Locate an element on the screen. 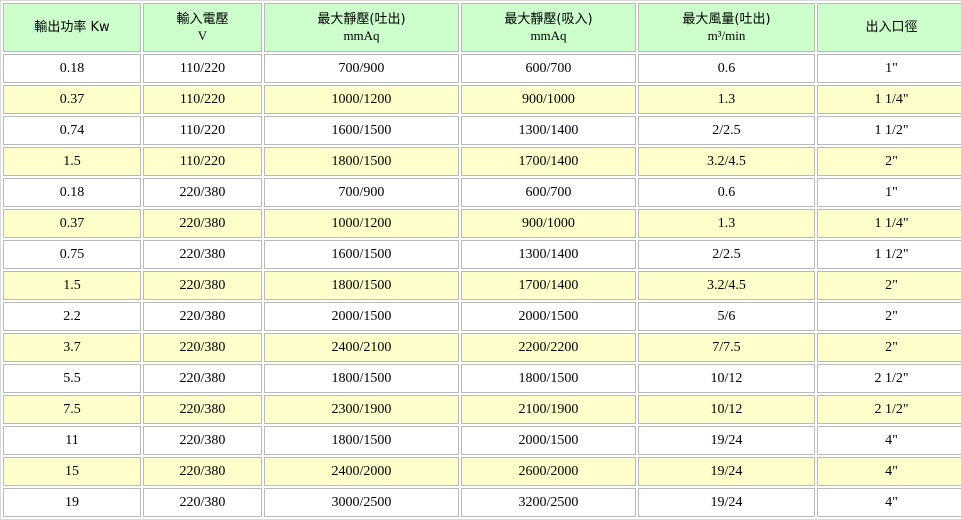 This screenshot has height=520, width=961. header-unit: m³/min is located at coordinates (726, 35).